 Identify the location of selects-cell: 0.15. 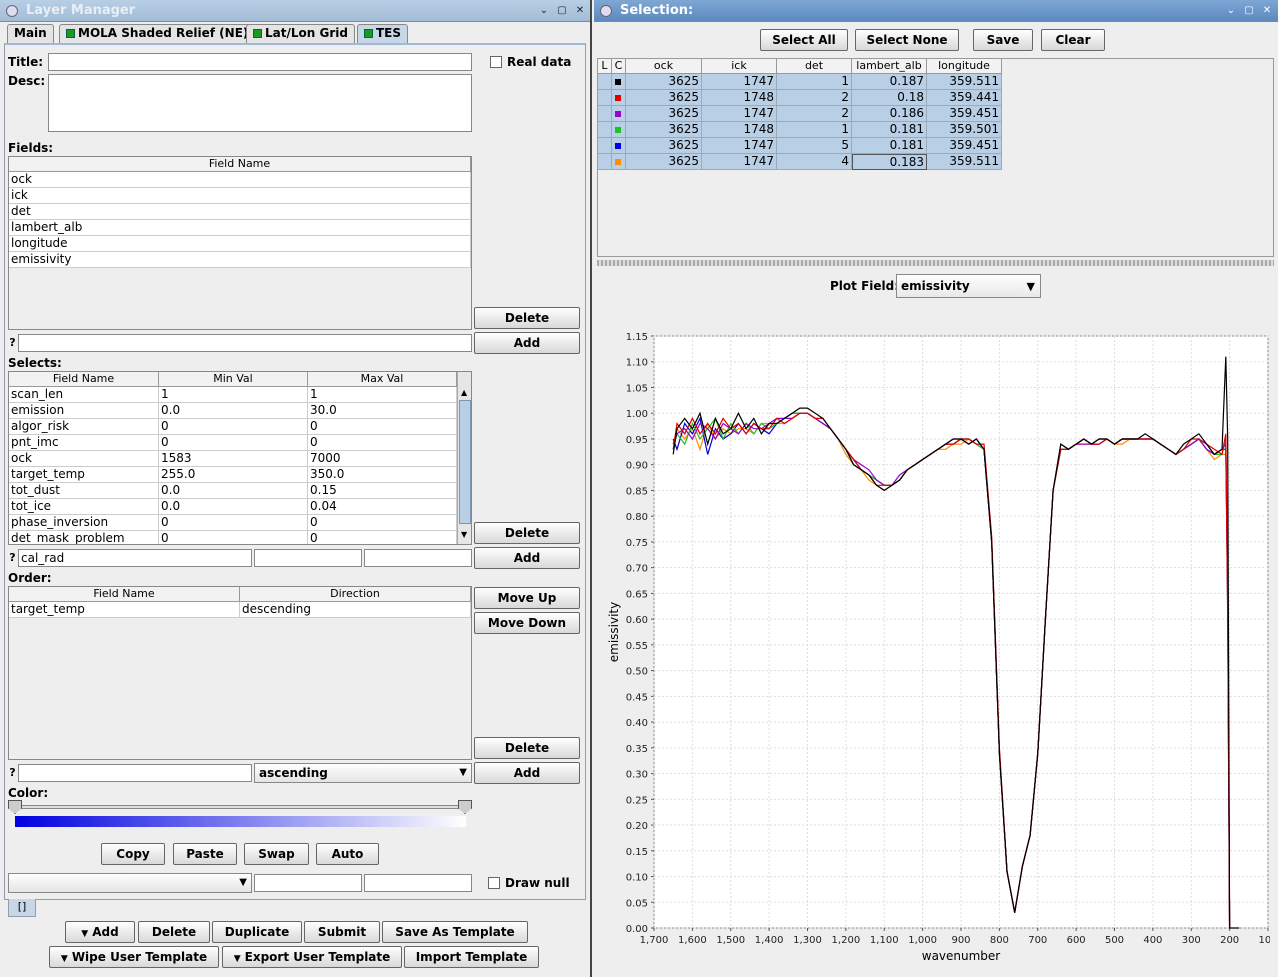
(382, 491).